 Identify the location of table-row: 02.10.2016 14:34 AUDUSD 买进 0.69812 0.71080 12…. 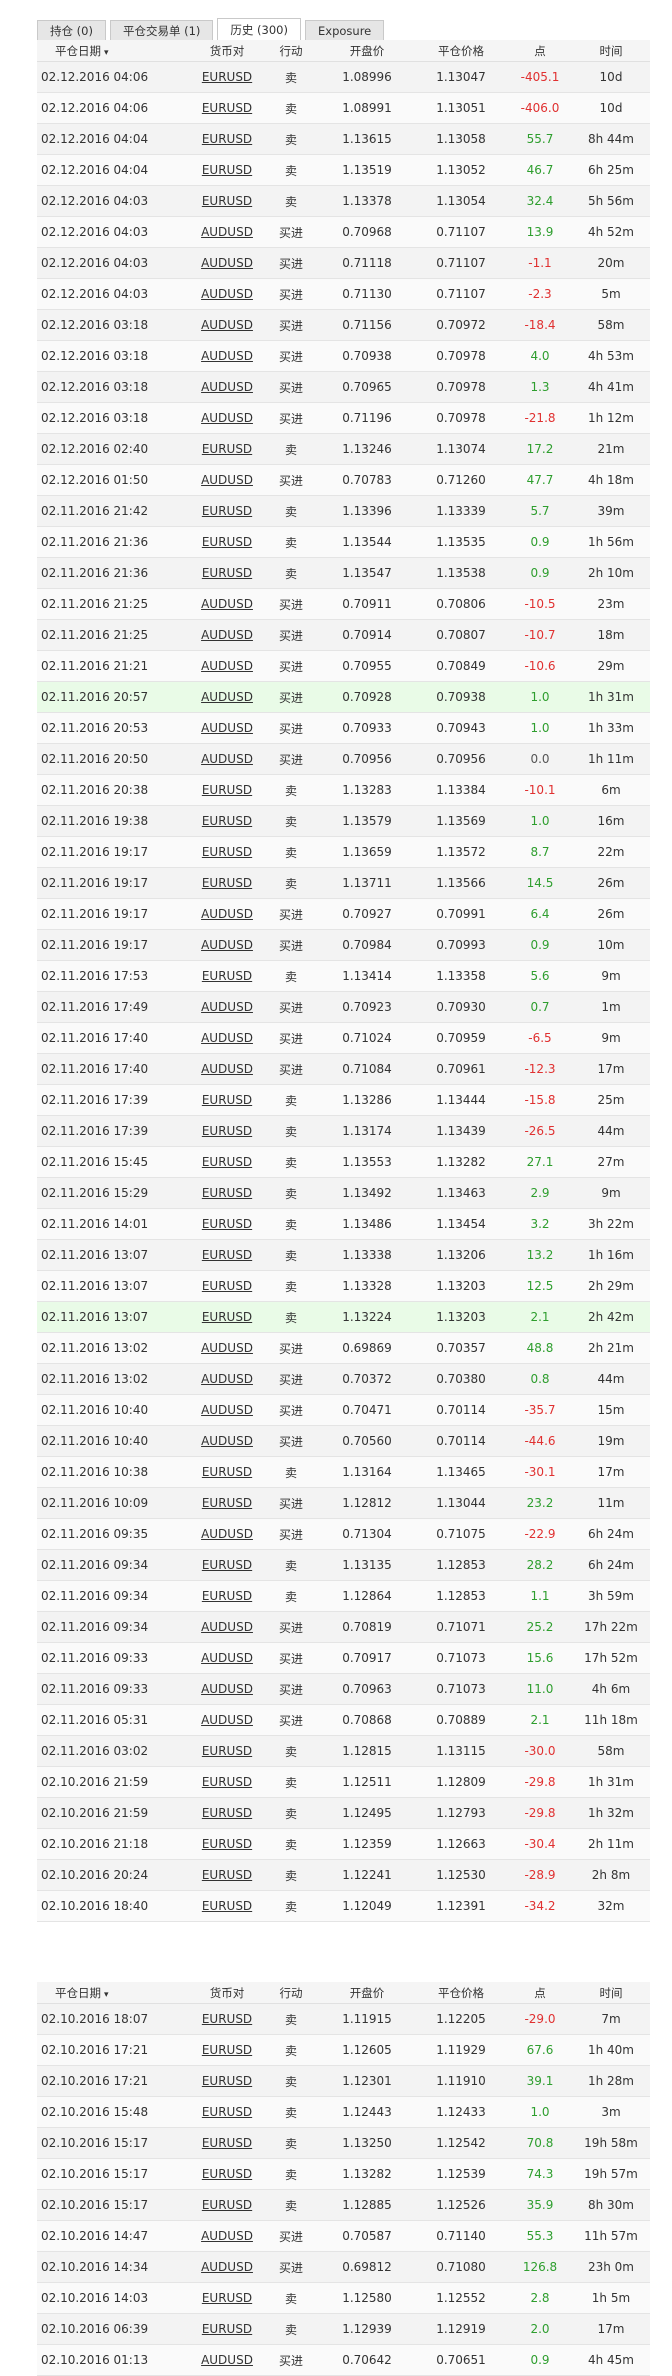
(343, 2267).